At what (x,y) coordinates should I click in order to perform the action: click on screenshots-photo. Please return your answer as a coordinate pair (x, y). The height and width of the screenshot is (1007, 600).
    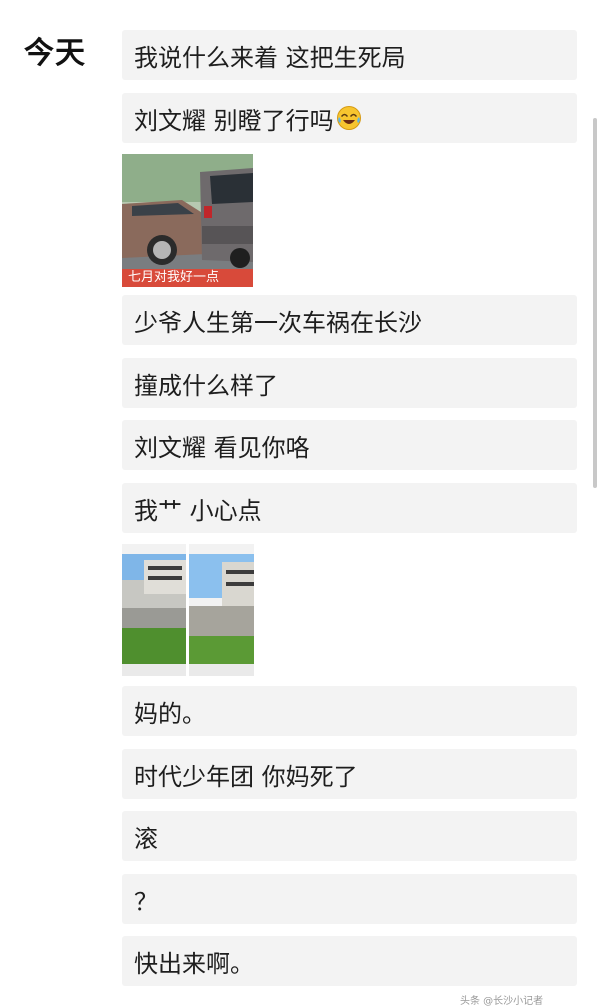
    Looking at the image, I should click on (188, 610).